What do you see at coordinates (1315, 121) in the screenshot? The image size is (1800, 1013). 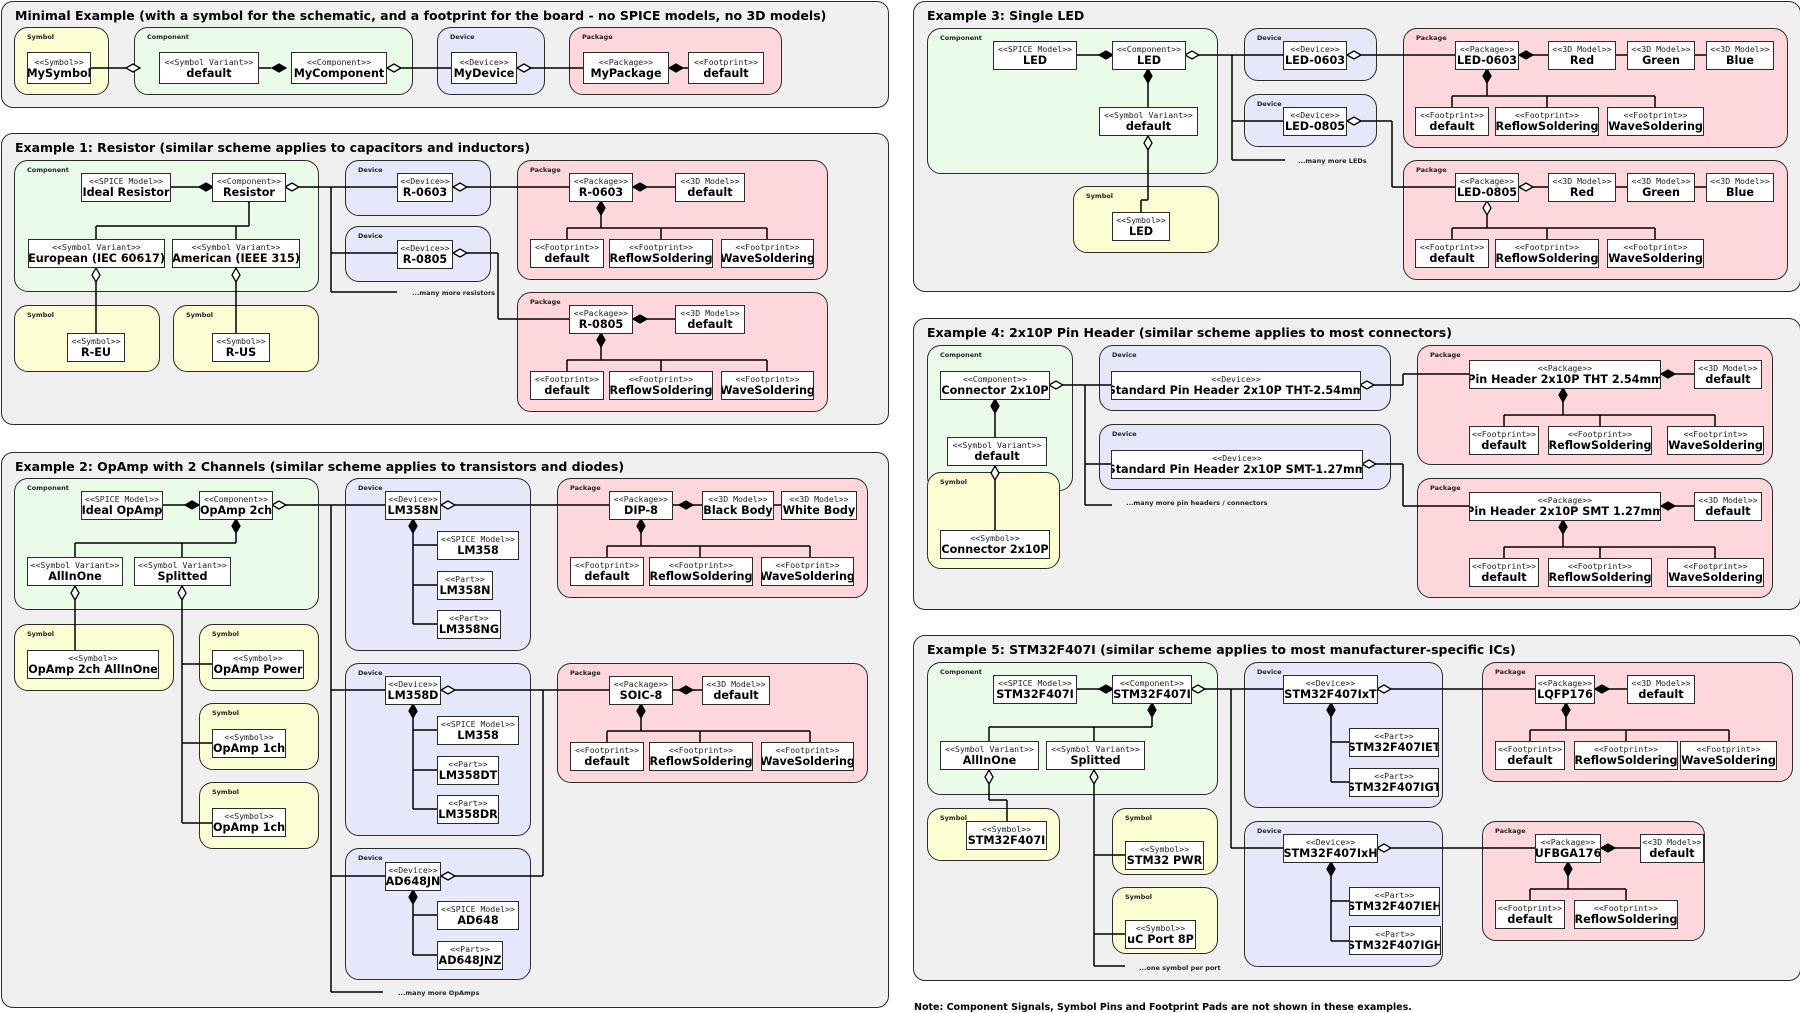 I see `device-node: <<Device>> LED-0805` at bounding box center [1315, 121].